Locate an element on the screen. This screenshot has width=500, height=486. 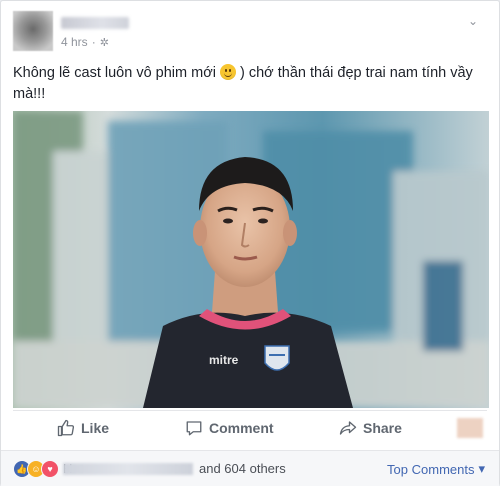
love-reaction-icon: ♥ is located at coordinates (50, 469).